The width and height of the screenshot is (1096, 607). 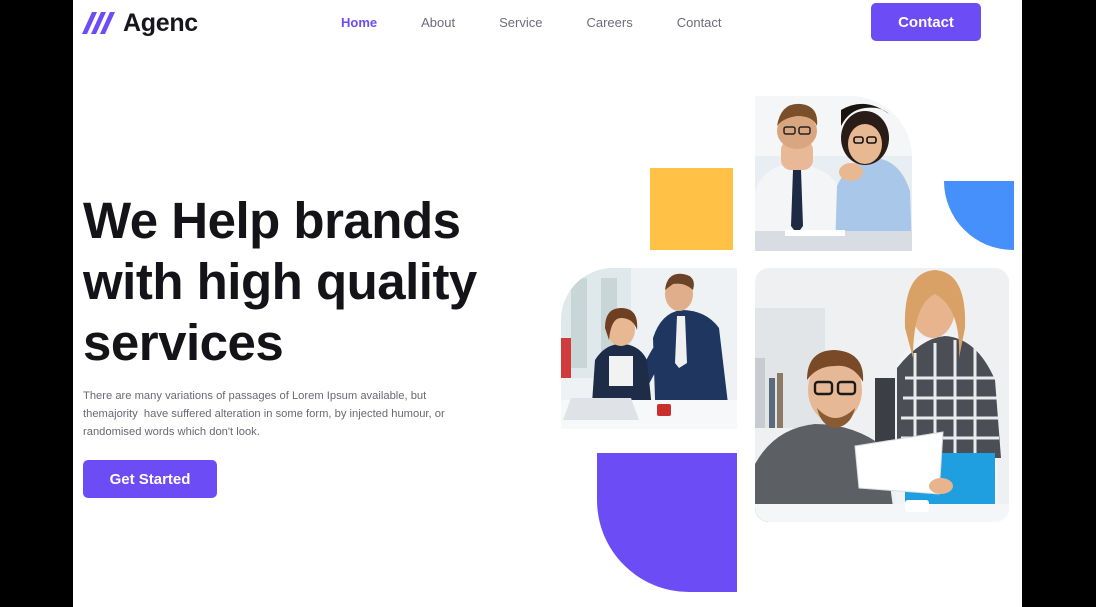 What do you see at coordinates (667, 522) in the screenshot?
I see `purple-quarter-circle-decoration` at bounding box center [667, 522].